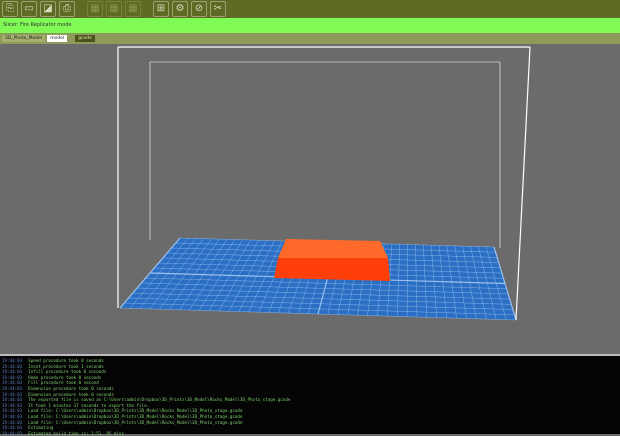 This screenshot has width=620, height=436. What do you see at coordinates (180, 9) in the screenshot?
I see `settings-icon: ⚙` at bounding box center [180, 9].